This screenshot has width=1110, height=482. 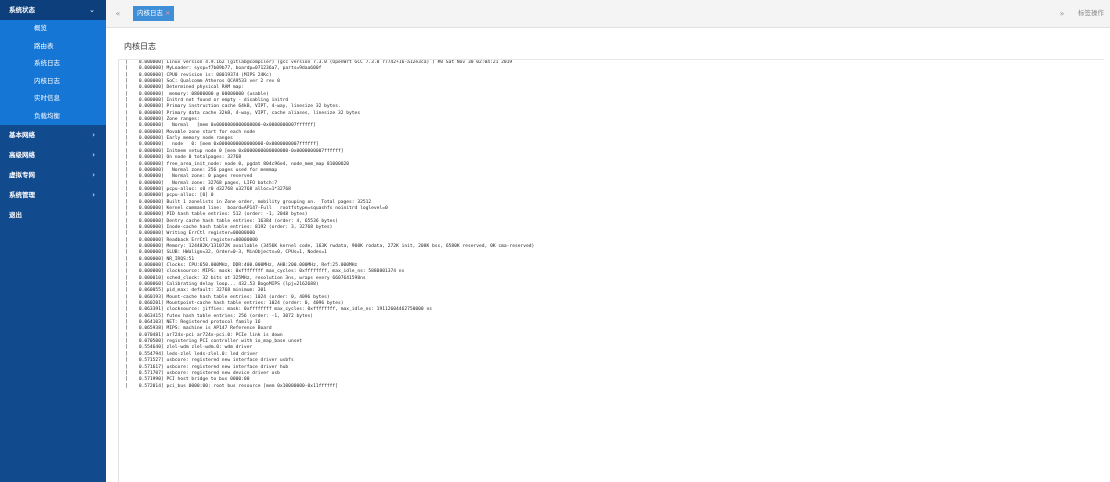 What do you see at coordinates (53, 195) in the screenshot?
I see `menu-system-management: 系统管理 ›` at bounding box center [53, 195].